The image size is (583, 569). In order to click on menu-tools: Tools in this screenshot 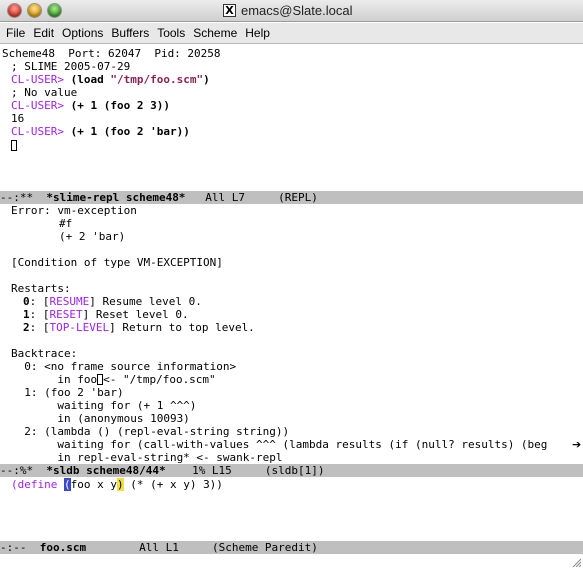, I will do `click(171, 33)`.